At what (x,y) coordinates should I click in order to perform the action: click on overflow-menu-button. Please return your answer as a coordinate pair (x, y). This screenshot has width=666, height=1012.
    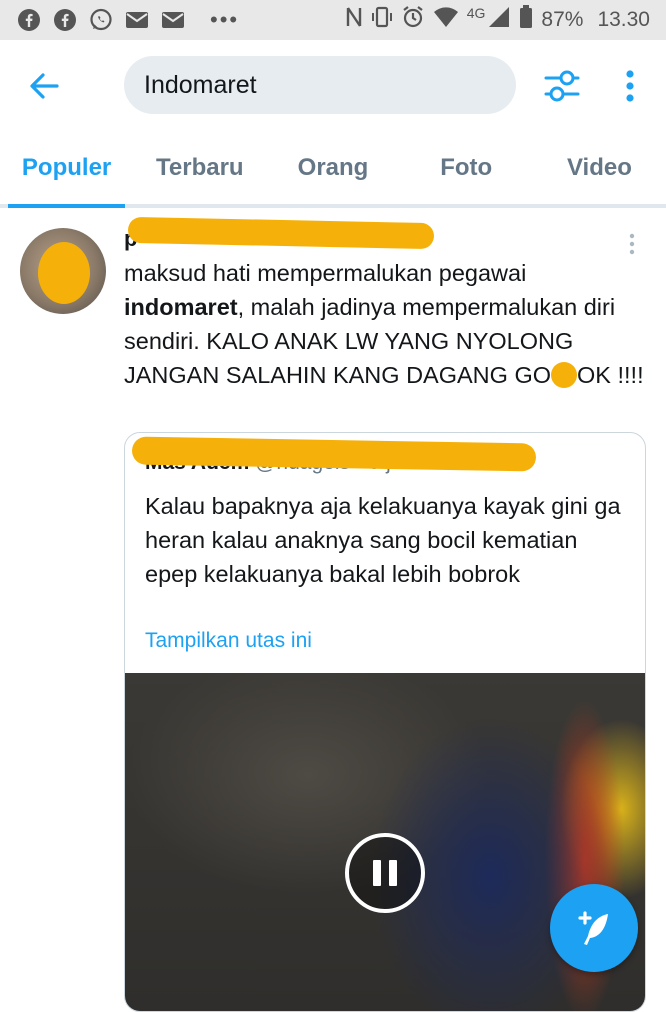
    Looking at the image, I should click on (630, 86).